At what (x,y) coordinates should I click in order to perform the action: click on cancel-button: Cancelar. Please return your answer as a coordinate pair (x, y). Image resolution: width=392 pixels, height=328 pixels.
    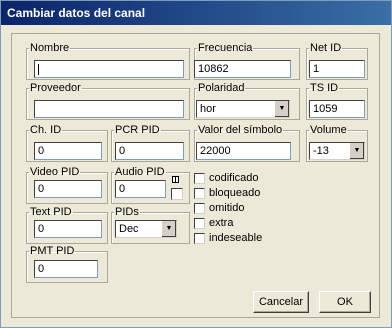
    Looking at the image, I should click on (281, 302).